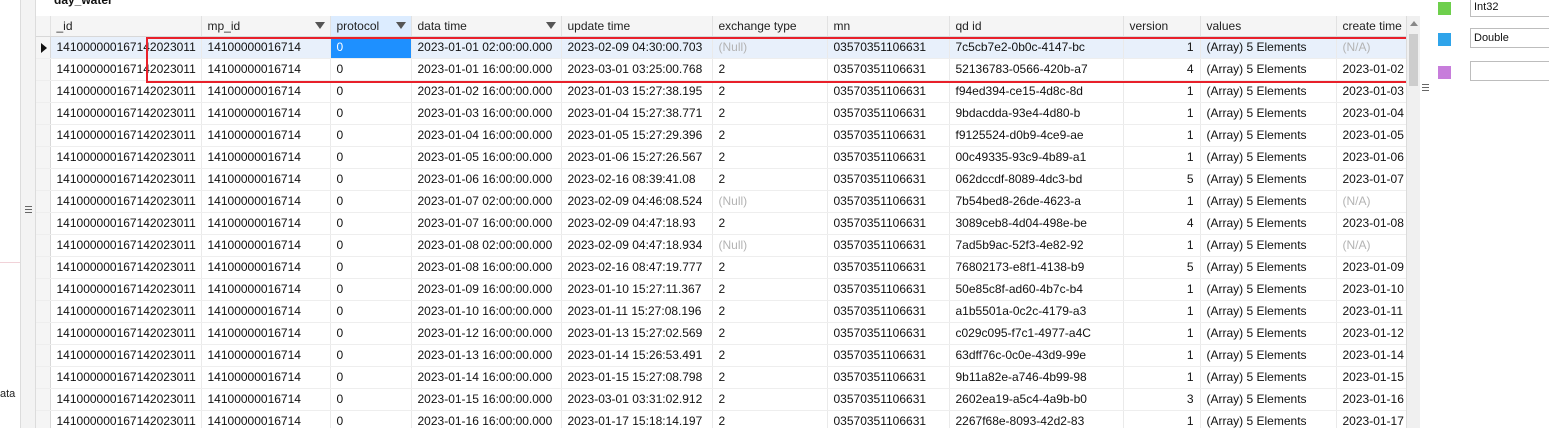 This screenshot has height=428, width=1549. What do you see at coordinates (1371, 157) in the screenshot?
I see `table-cell: 2023-01-06 1` at bounding box center [1371, 157].